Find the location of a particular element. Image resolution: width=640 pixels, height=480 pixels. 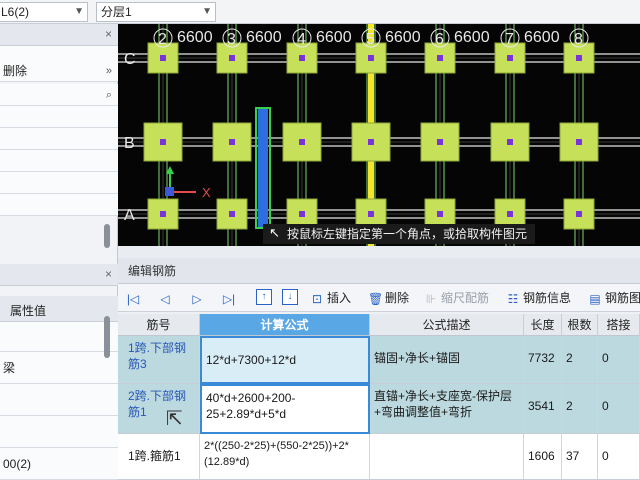

last-icon: ▷| is located at coordinates (229, 299).